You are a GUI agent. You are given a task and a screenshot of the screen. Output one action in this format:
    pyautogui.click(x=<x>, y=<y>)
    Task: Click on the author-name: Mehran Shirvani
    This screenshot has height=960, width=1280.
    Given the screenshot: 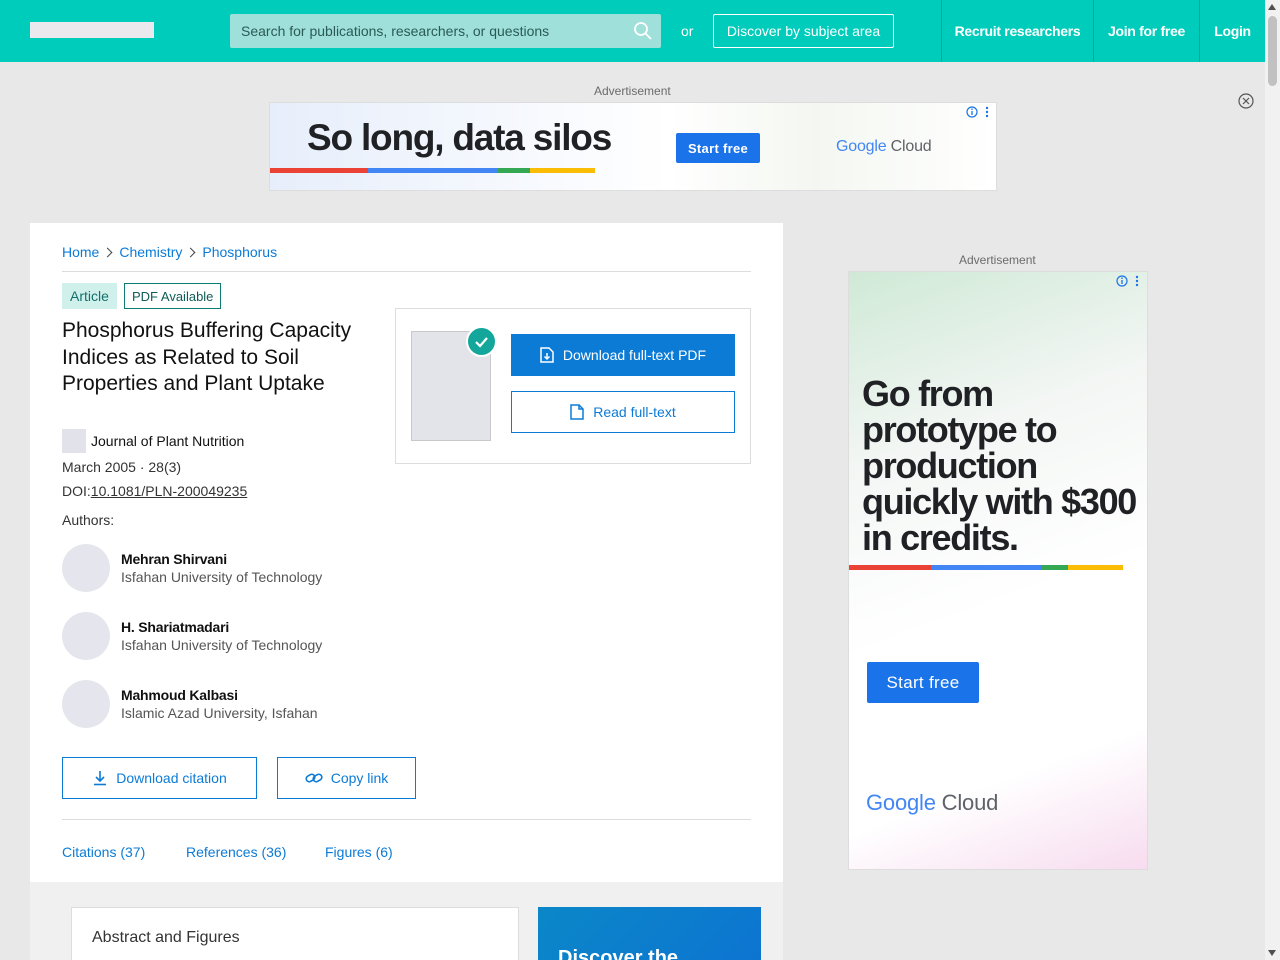 What is the action you would take?
    pyautogui.click(x=174, y=559)
    